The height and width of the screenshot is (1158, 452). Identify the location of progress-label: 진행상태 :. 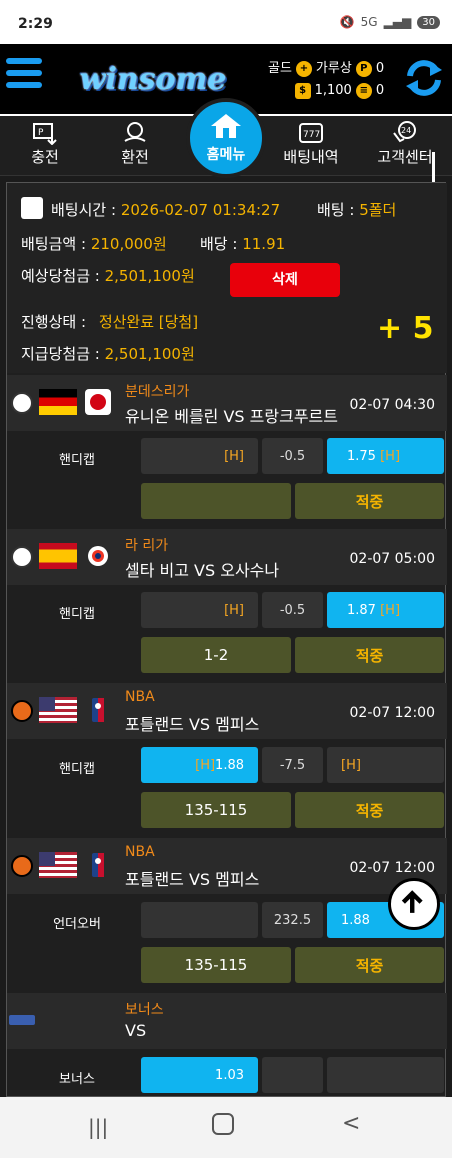
(54, 322).